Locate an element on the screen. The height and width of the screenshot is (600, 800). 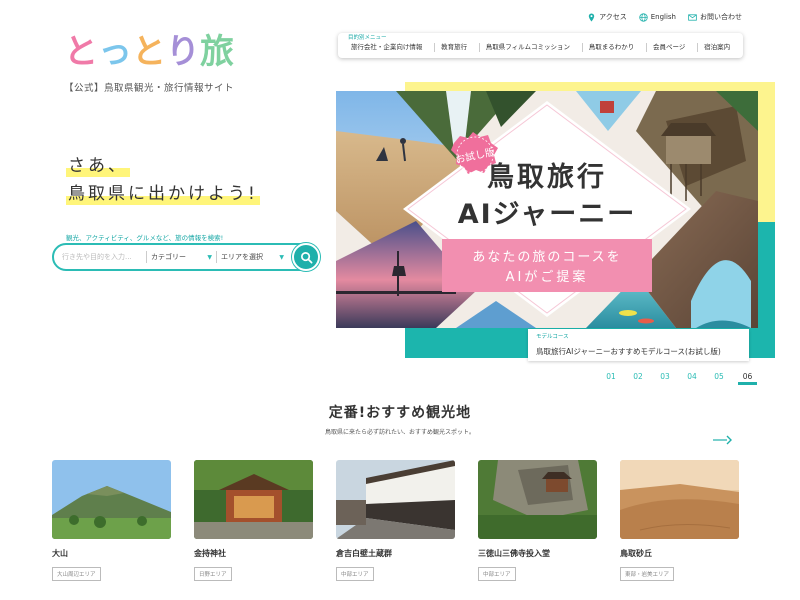
category-select-value: カテゴリー is located at coordinates (168, 257).